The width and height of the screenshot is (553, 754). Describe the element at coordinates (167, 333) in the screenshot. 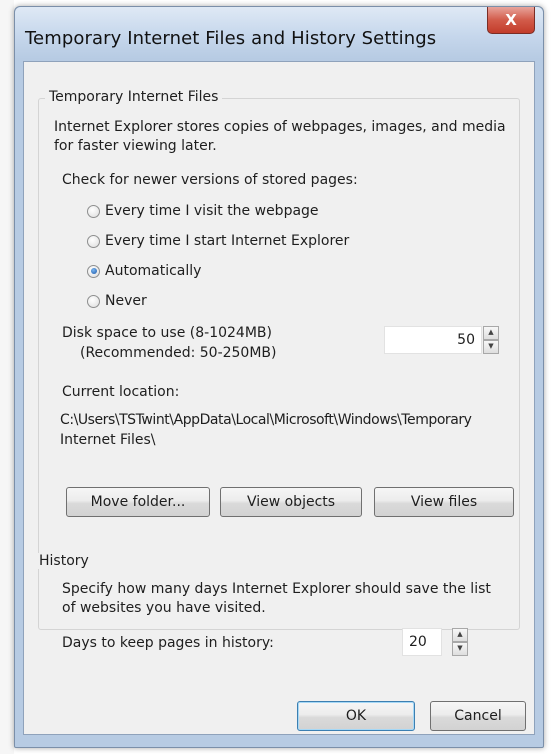

I see `disk-space-label: Disk space to use (8-1024MB)` at that location.